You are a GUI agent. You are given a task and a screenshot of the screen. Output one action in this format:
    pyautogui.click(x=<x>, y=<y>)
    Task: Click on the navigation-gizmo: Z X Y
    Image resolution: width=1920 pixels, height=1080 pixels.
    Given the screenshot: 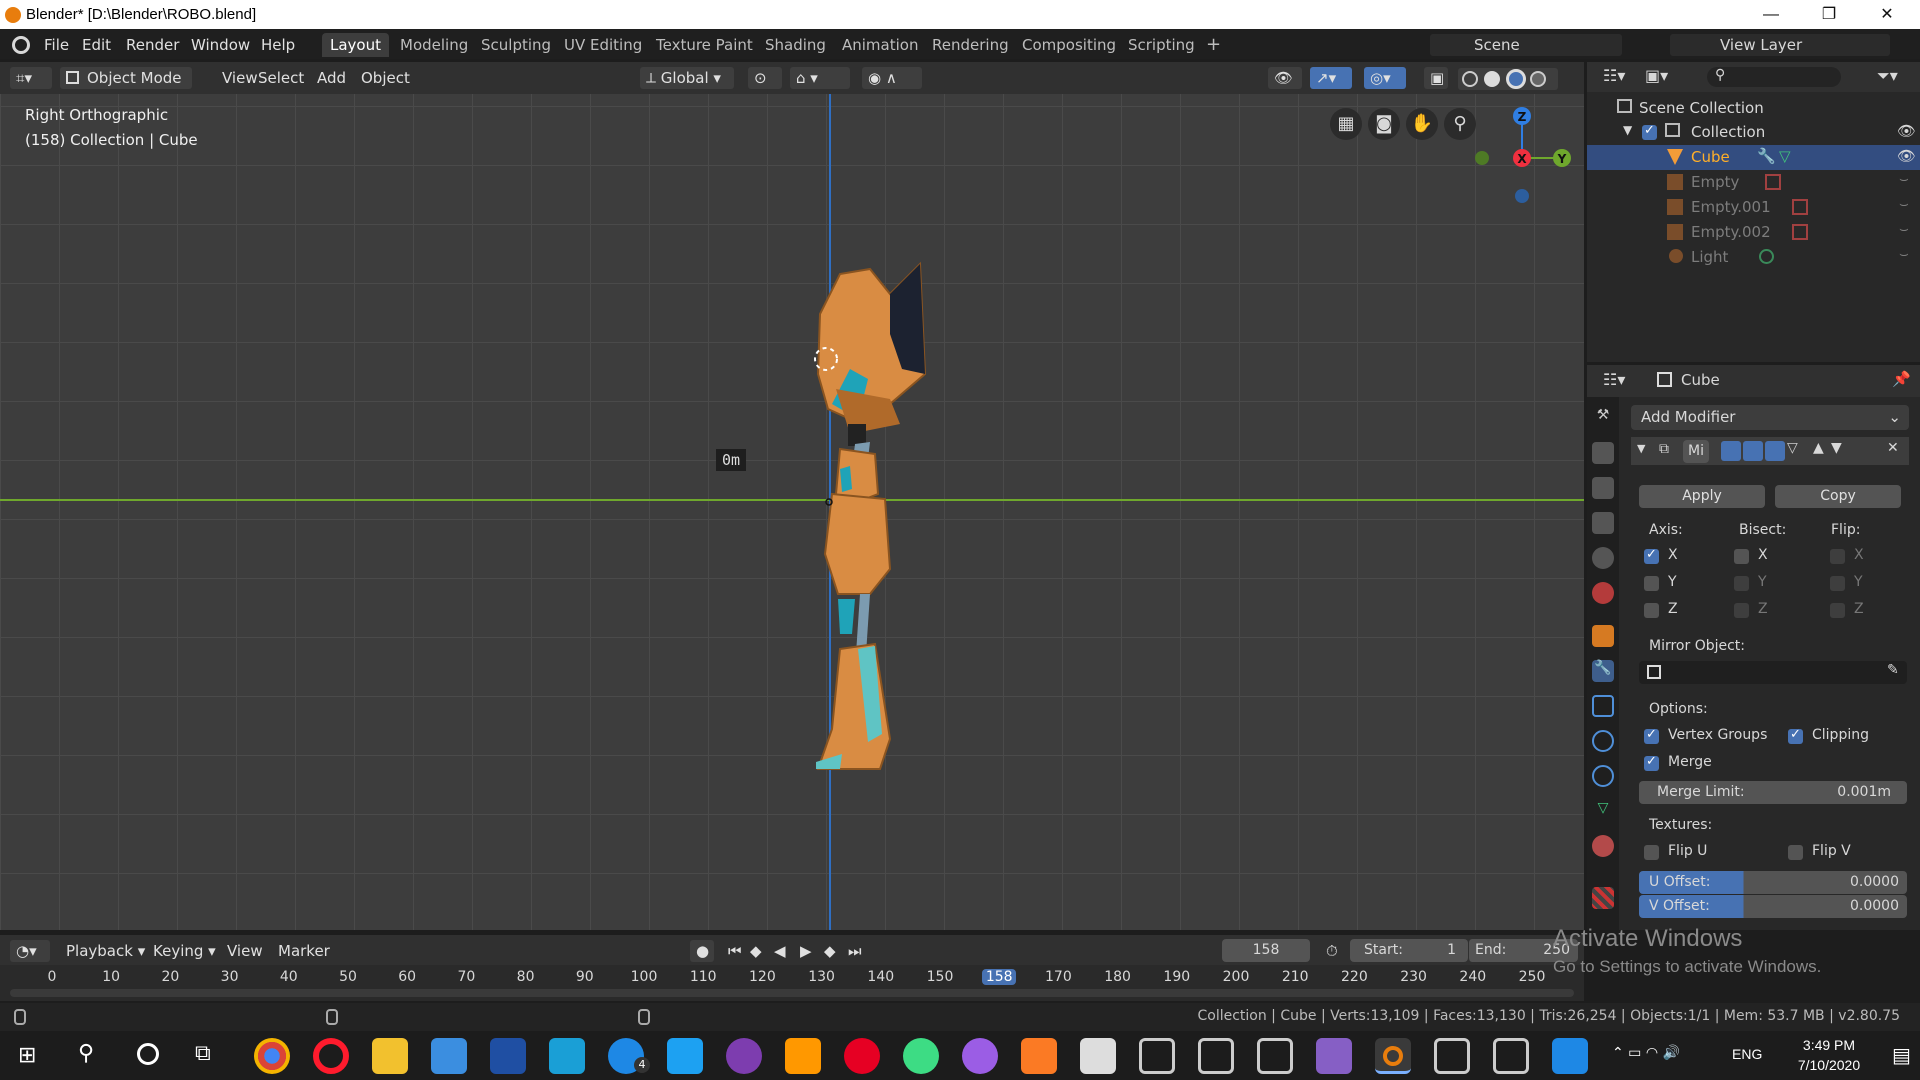 What is the action you would take?
    pyautogui.click(x=1525, y=159)
    